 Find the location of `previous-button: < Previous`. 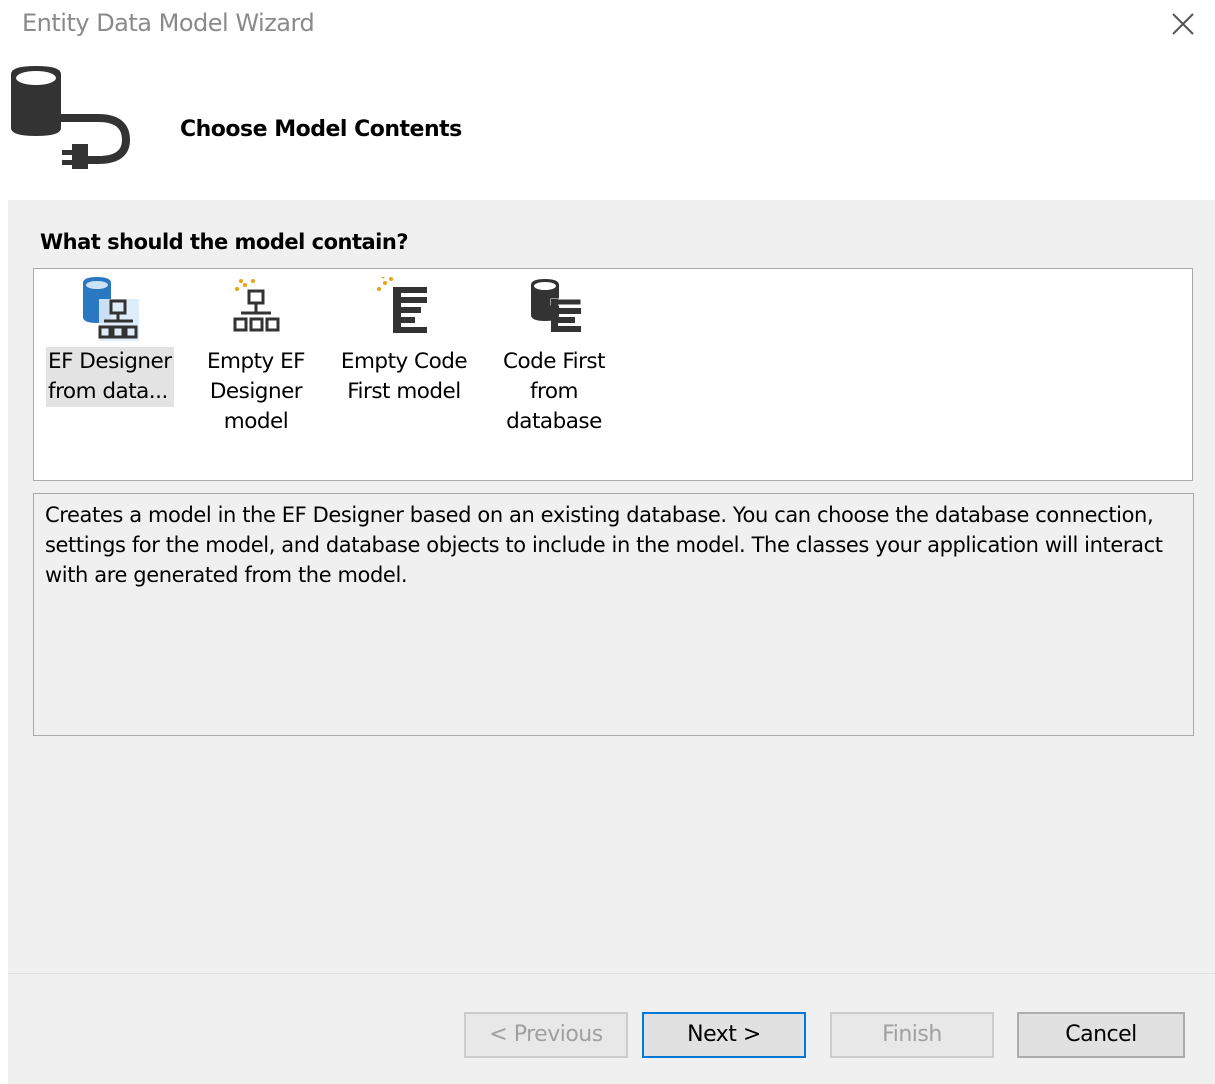

previous-button: < Previous is located at coordinates (546, 1035).